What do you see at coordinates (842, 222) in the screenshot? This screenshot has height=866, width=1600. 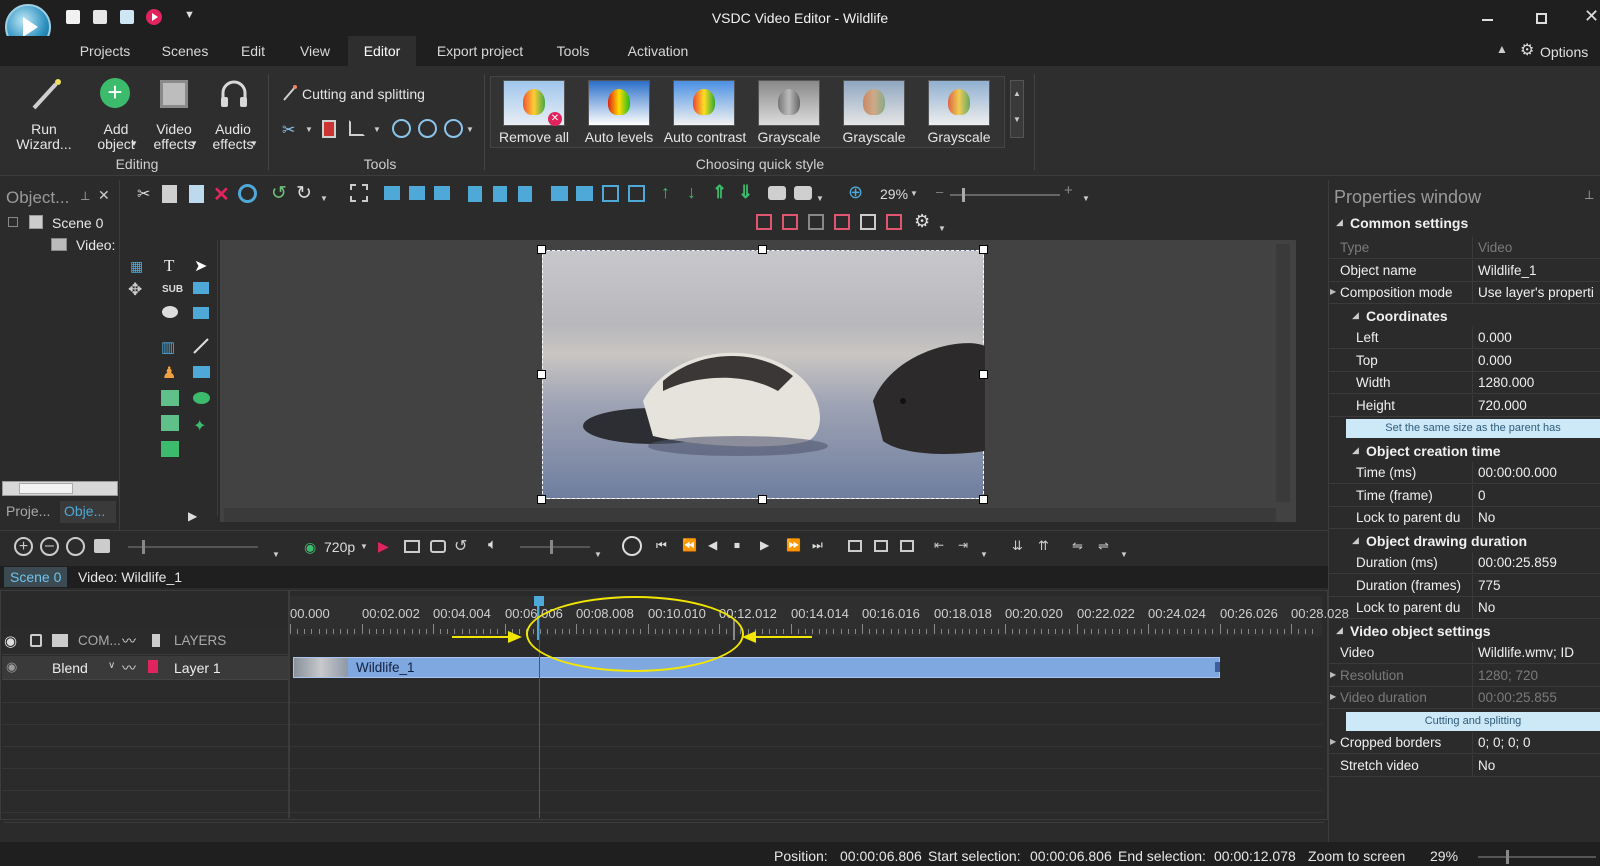 I see `safe-area-icon` at bounding box center [842, 222].